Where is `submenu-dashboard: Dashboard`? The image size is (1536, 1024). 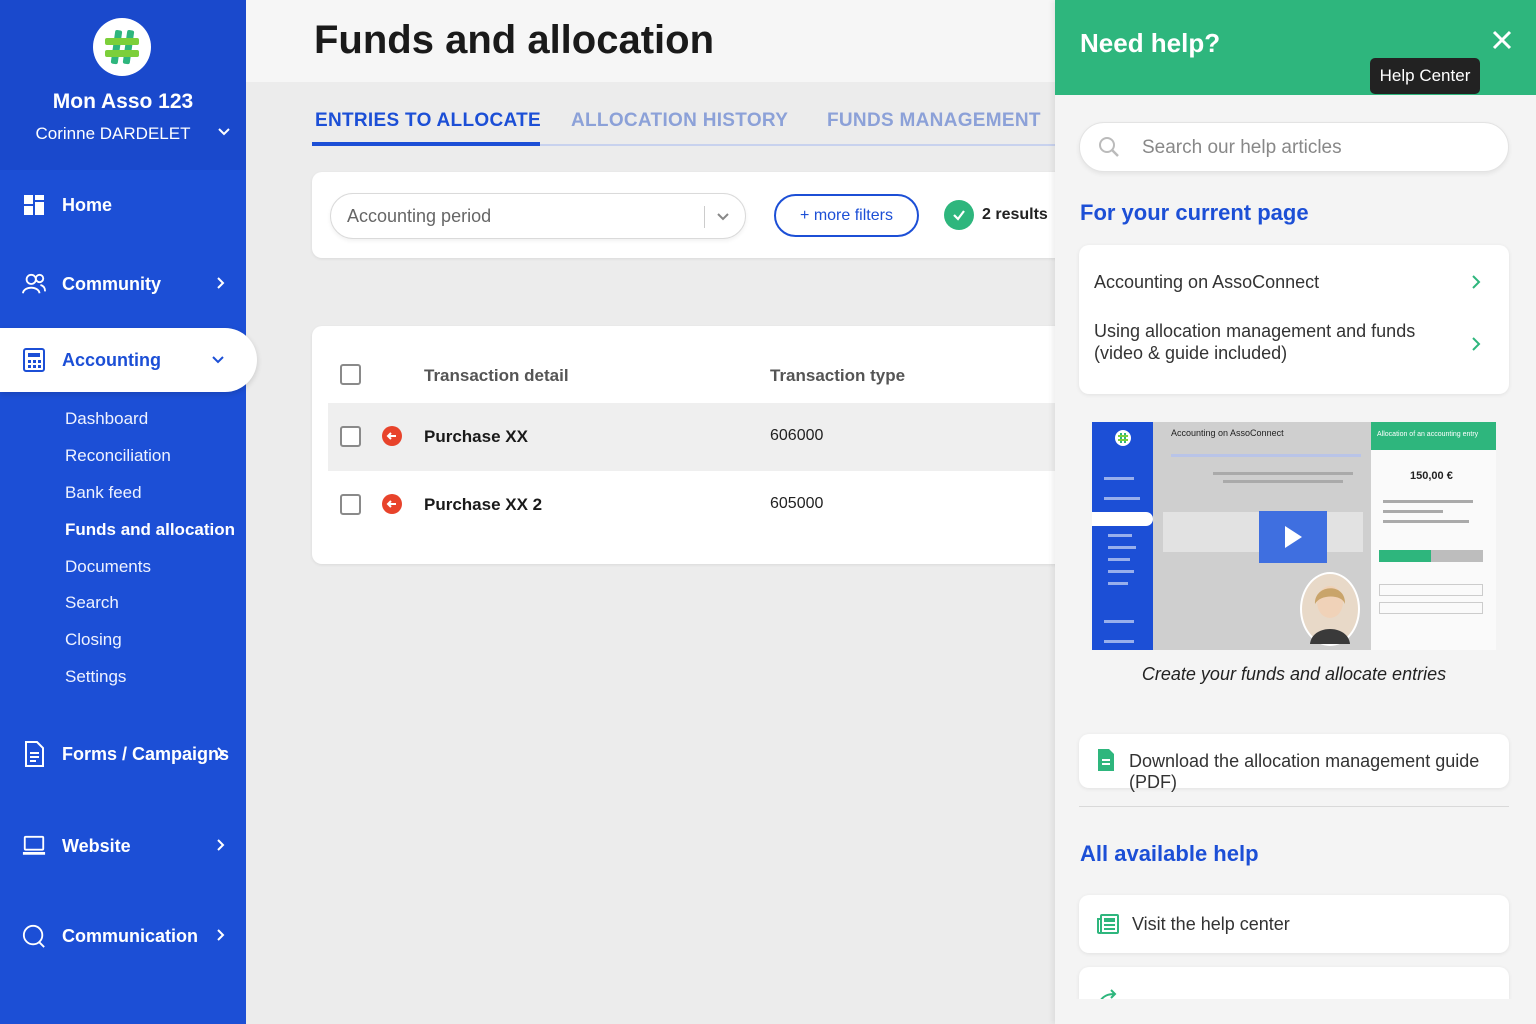 submenu-dashboard: Dashboard is located at coordinates (106, 419).